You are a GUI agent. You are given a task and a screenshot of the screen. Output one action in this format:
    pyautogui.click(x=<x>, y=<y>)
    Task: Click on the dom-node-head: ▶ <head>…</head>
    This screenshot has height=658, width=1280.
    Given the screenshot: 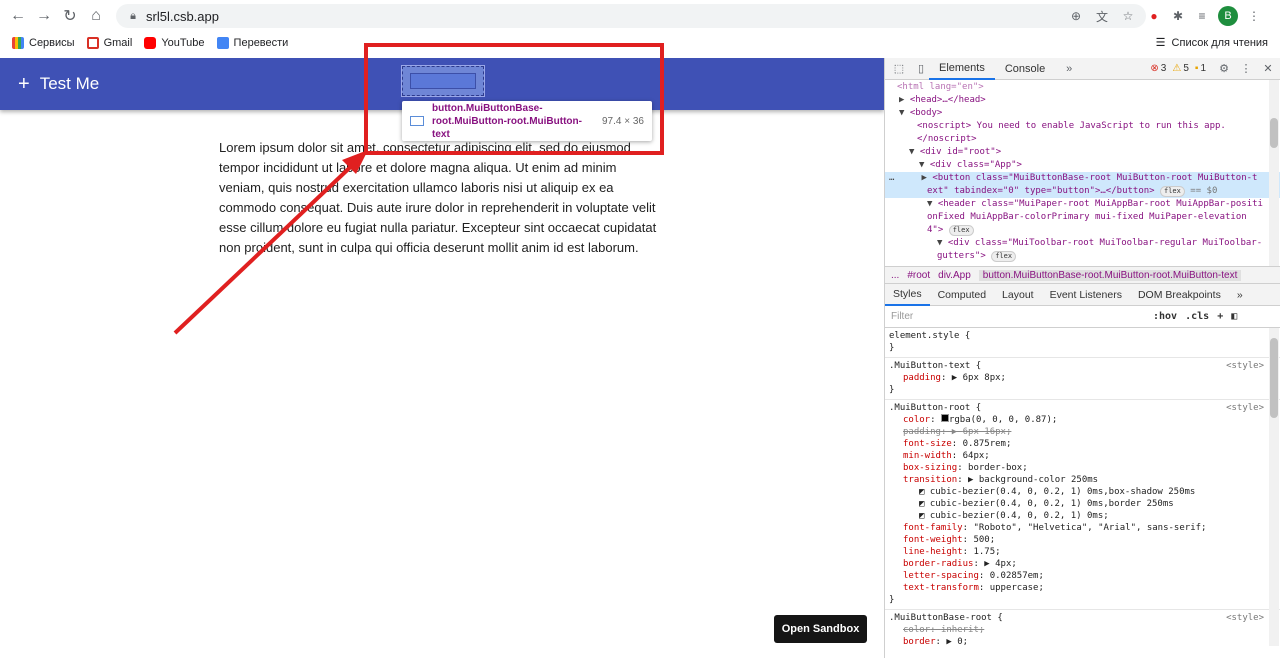 What is the action you would take?
    pyautogui.click(x=1082, y=100)
    